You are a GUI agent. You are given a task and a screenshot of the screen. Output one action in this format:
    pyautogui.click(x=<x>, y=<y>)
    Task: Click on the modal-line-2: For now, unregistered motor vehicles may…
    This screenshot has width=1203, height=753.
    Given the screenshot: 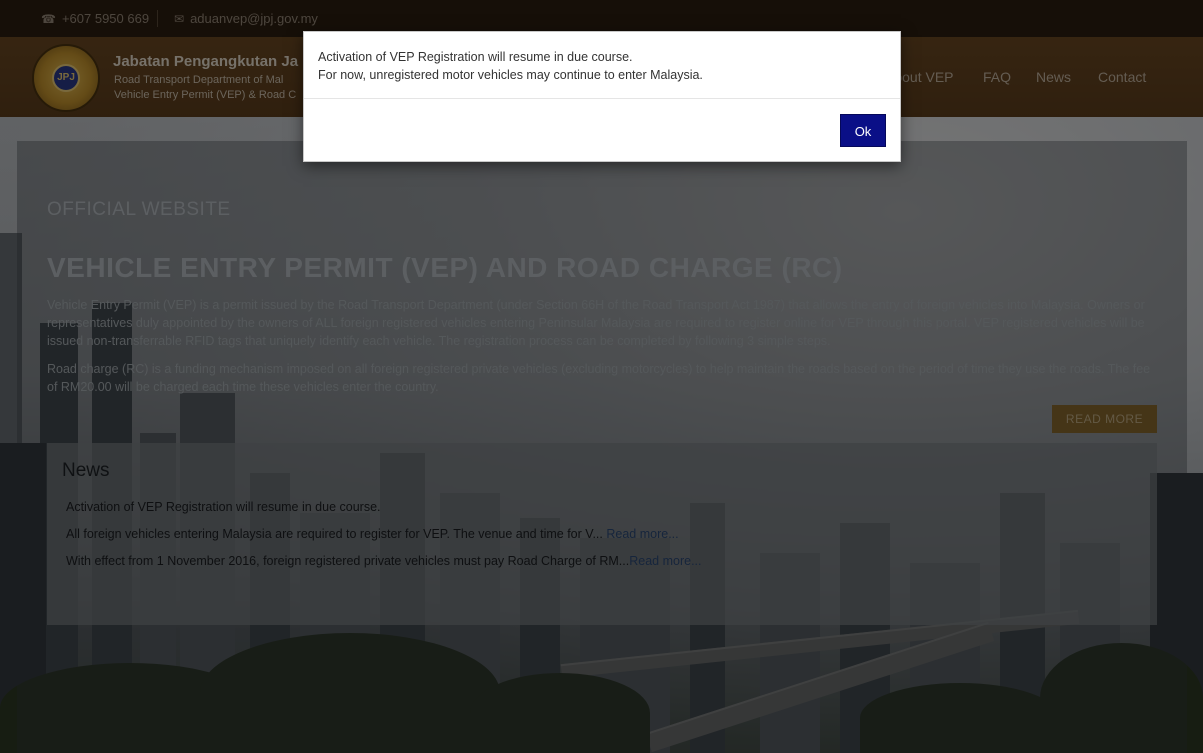 What is the action you would take?
    pyautogui.click(x=510, y=75)
    